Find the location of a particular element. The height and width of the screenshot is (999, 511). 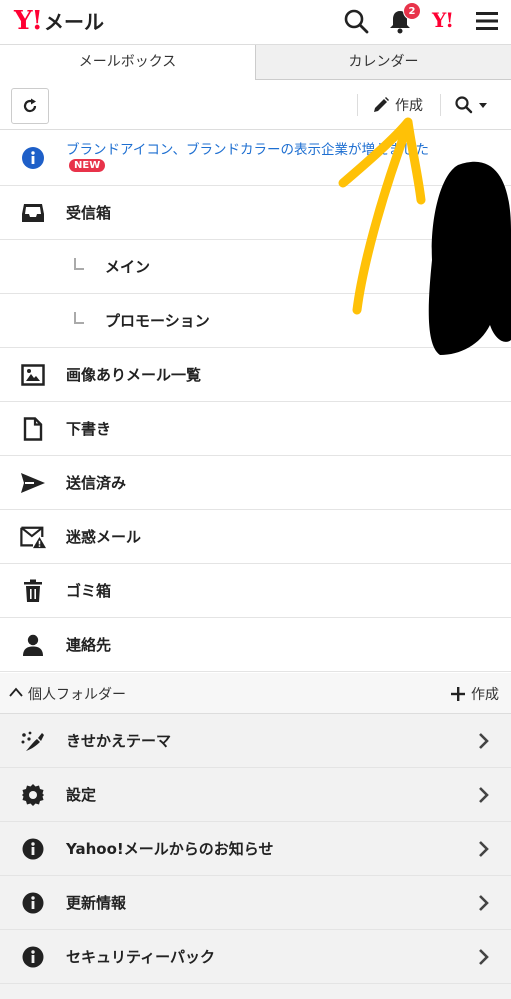

folder-label: プロモーション is located at coordinates (157, 321).